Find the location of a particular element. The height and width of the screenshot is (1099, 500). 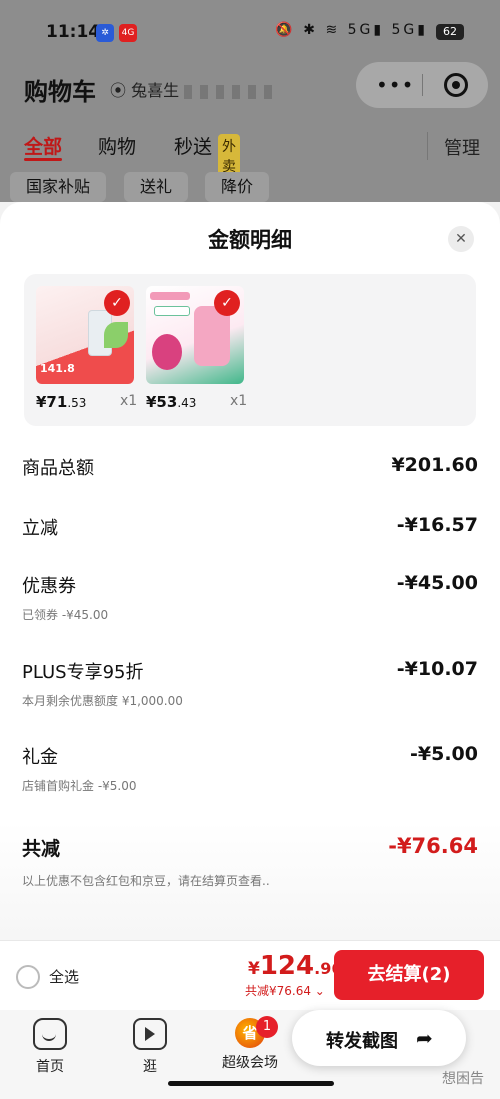

manage-divider is located at coordinates (427, 146).